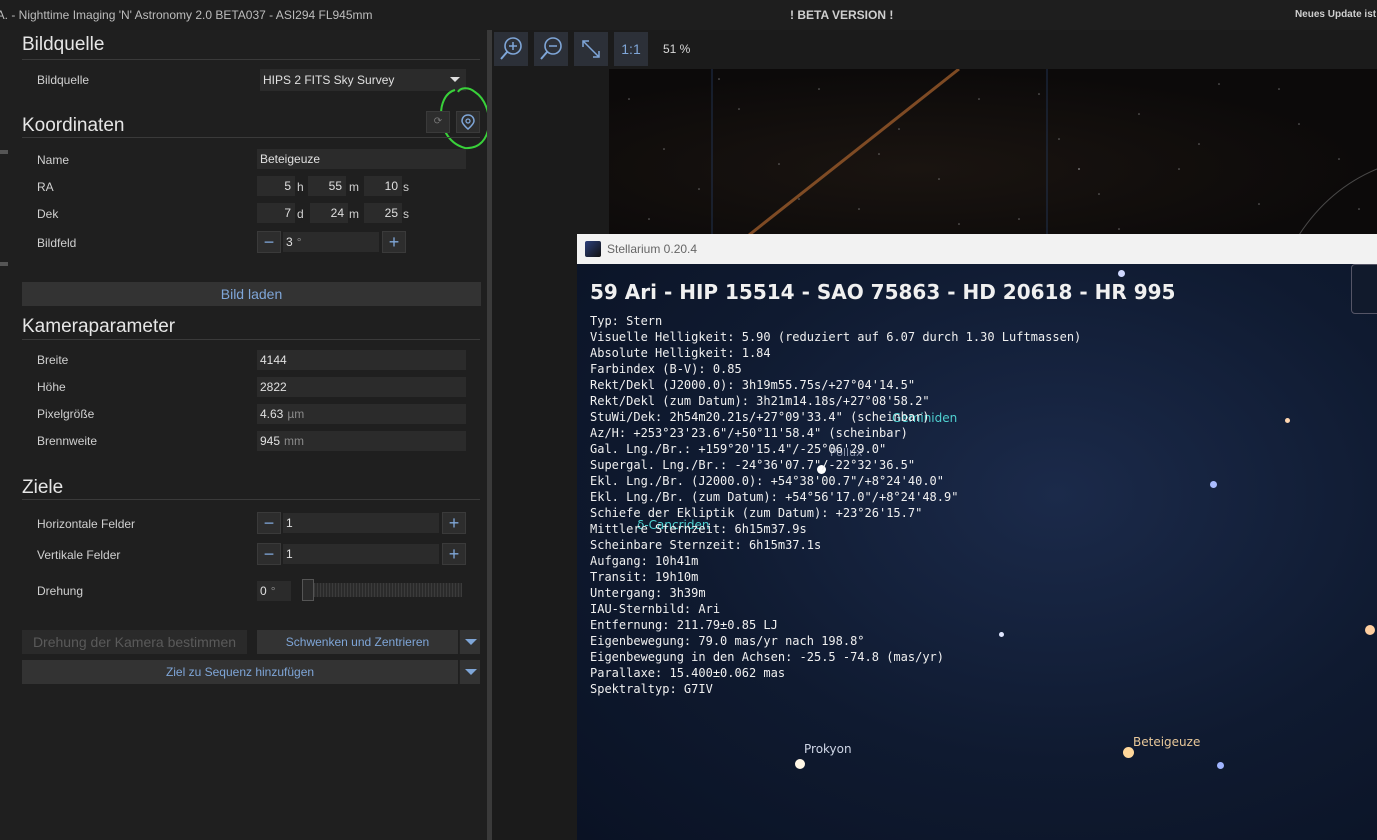  Describe the element at coordinates (1364, 289) in the screenshot. I see `stellarium-side-panel` at that location.